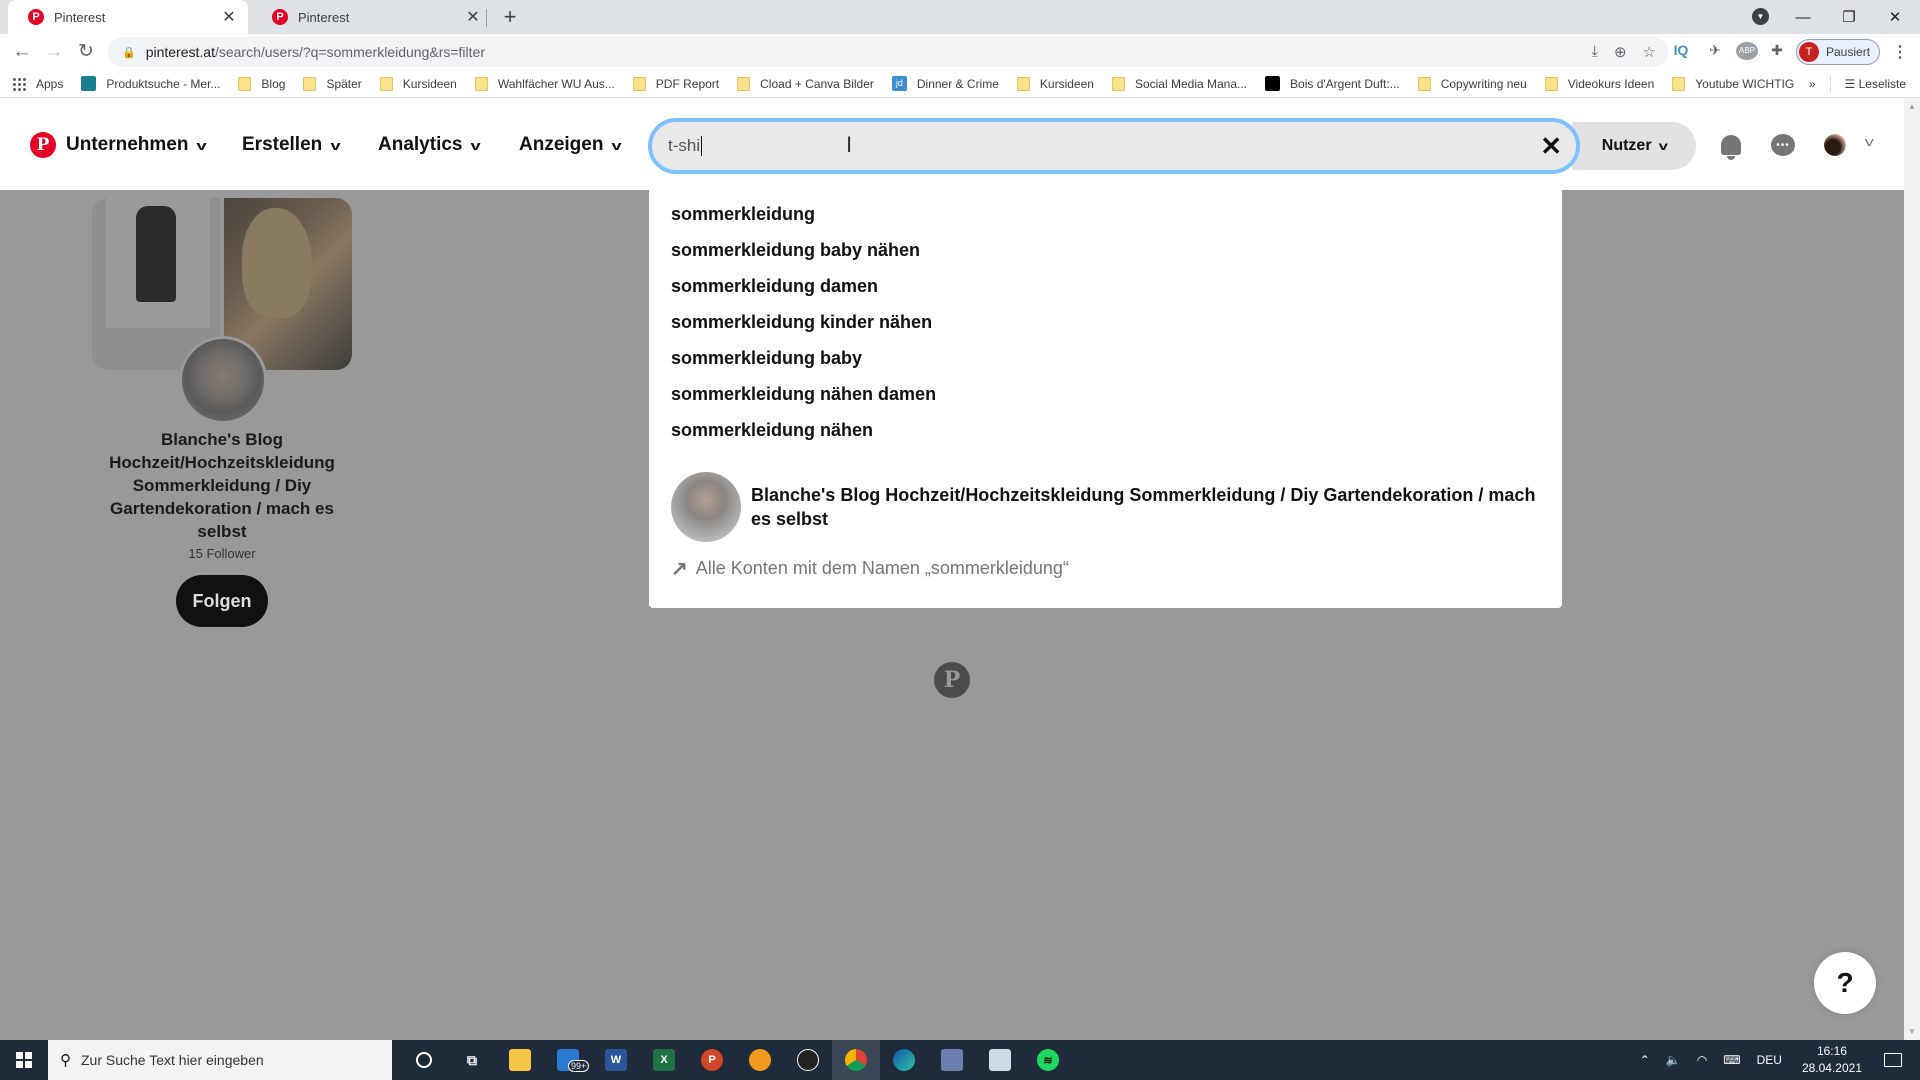  Describe the element at coordinates (1832, 1060) in the screenshot. I see `clock: 16:16 28.04.2021` at that location.